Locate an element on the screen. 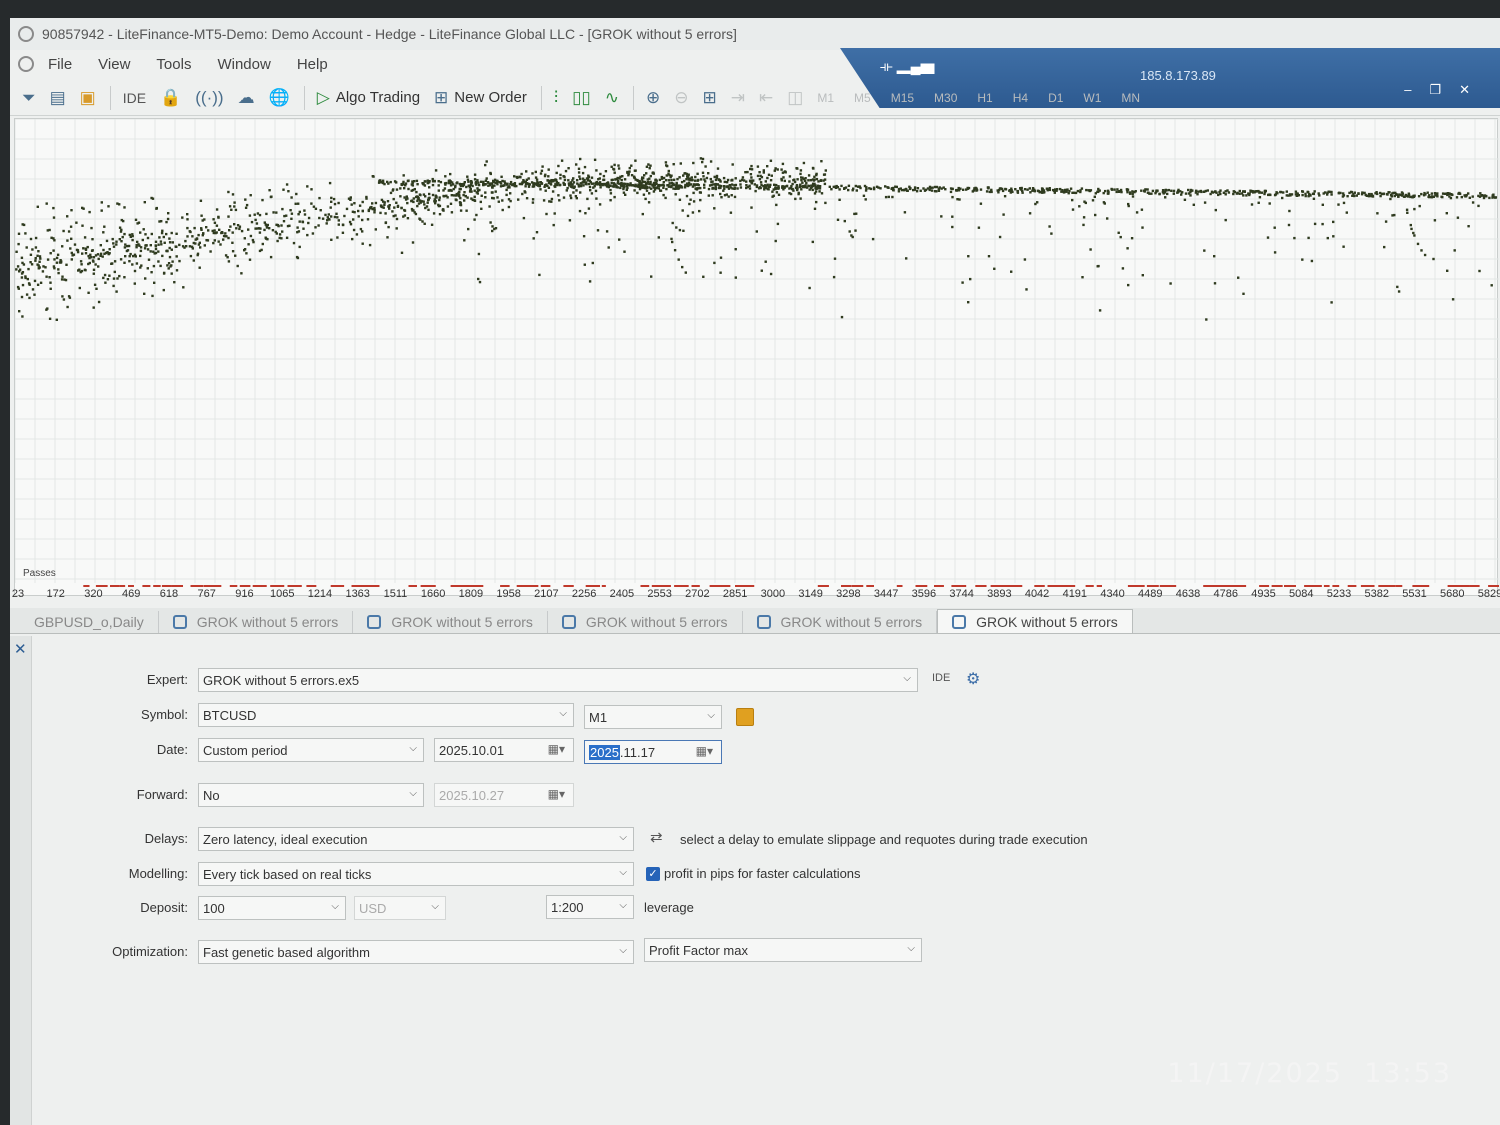 The height and width of the screenshot is (1125, 1500). timeframe-select: M1 ⌵ is located at coordinates (653, 717).